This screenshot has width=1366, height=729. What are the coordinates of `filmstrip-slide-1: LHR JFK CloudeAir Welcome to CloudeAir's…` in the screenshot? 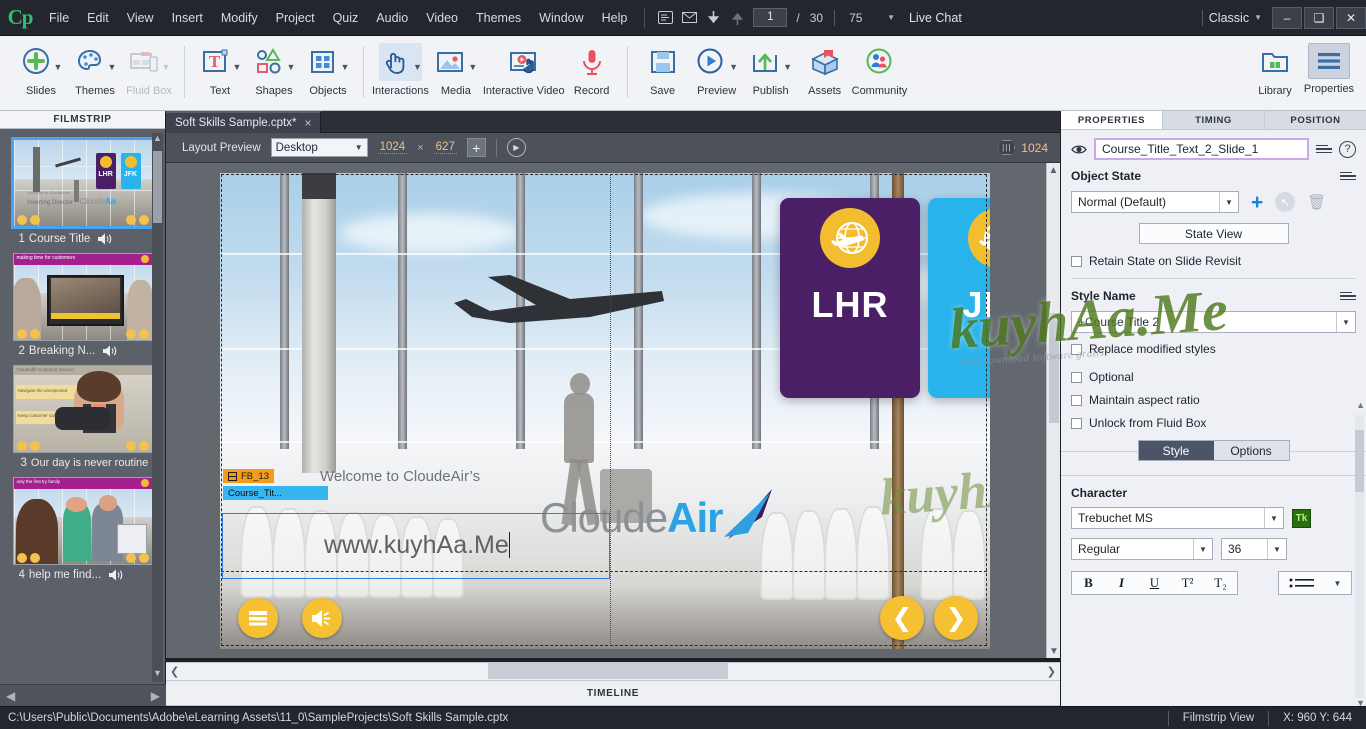 It's located at (83, 191).